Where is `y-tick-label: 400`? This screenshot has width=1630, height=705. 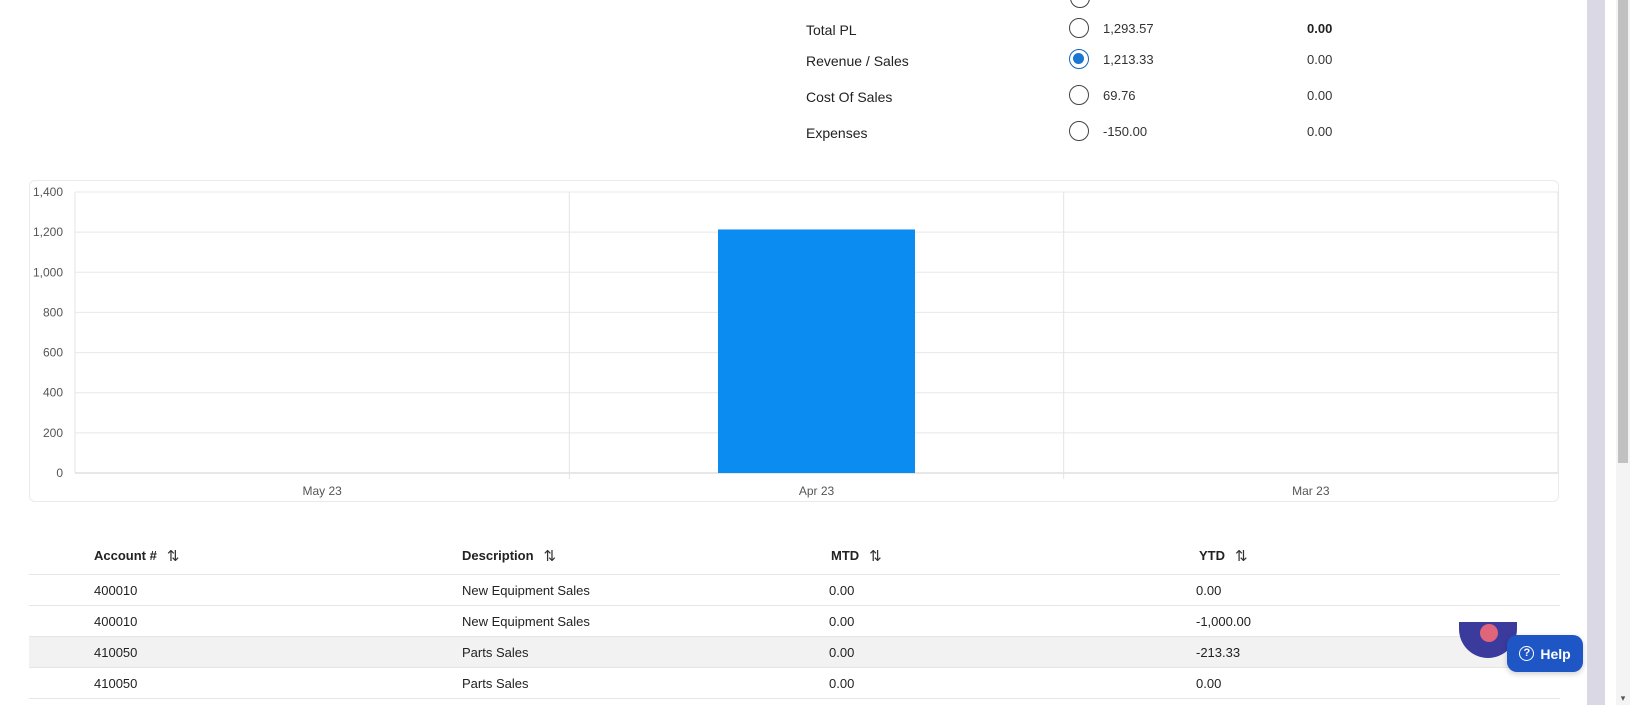
y-tick-label: 400 is located at coordinates (53, 393).